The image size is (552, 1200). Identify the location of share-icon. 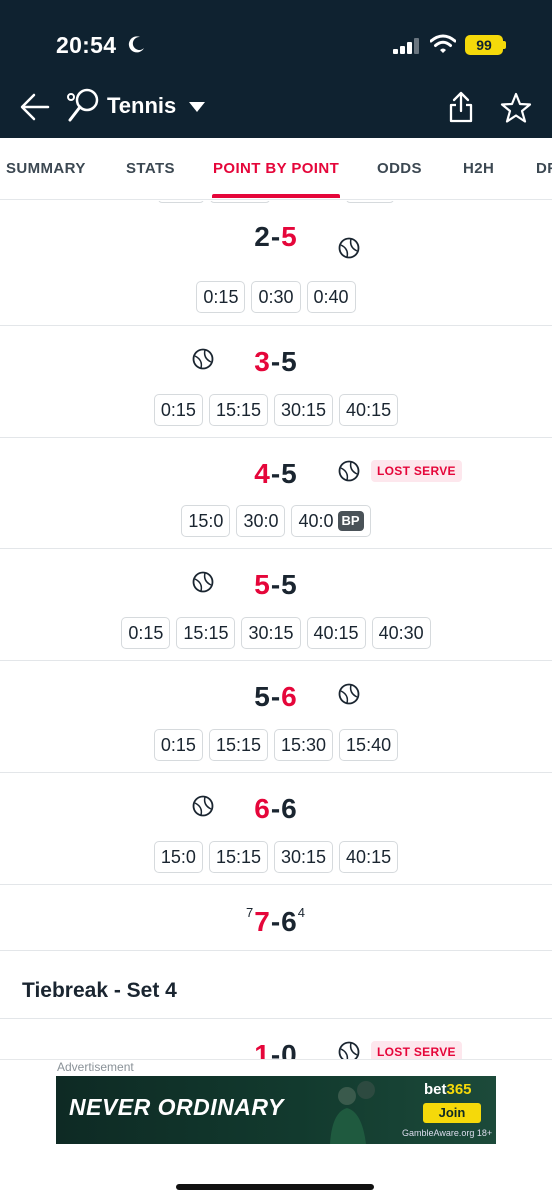
(461, 107).